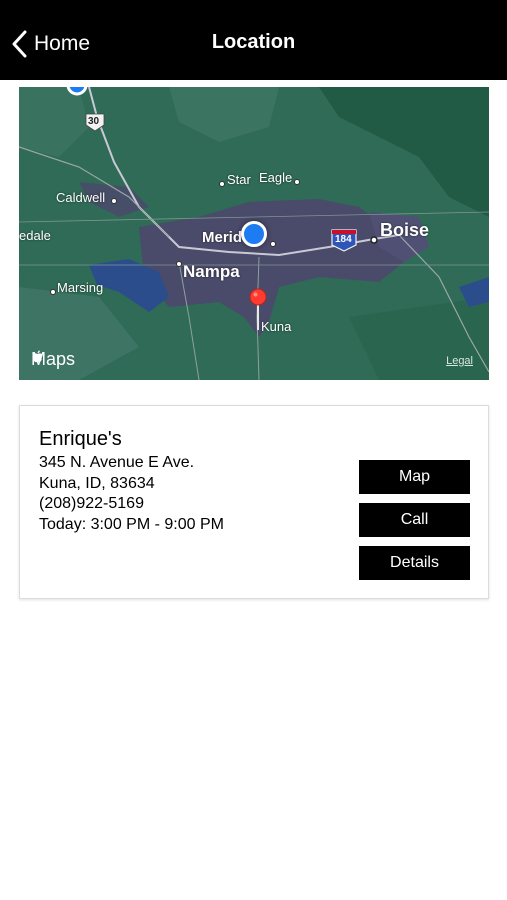 Image resolution: width=507 pixels, height=900 pixels. What do you see at coordinates (459, 361) in the screenshot?
I see `legal-link: Legal` at bounding box center [459, 361].